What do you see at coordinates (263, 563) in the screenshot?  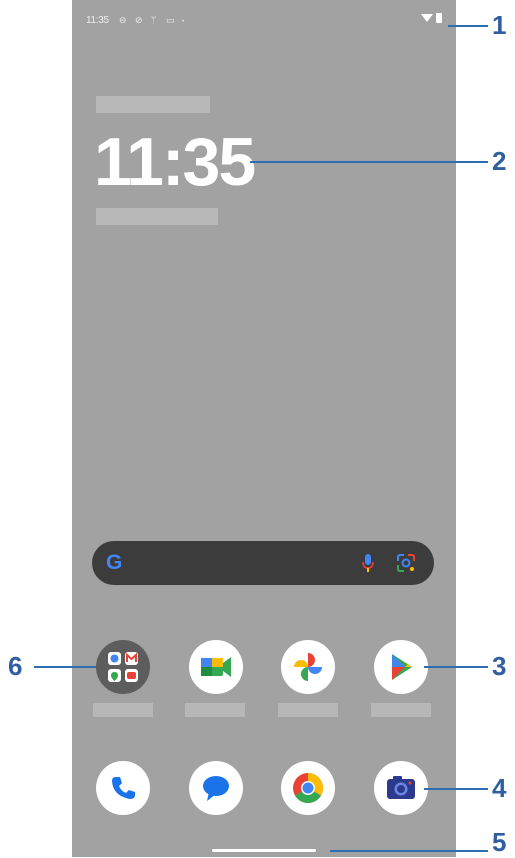 I see `google-search-bar: G` at bounding box center [263, 563].